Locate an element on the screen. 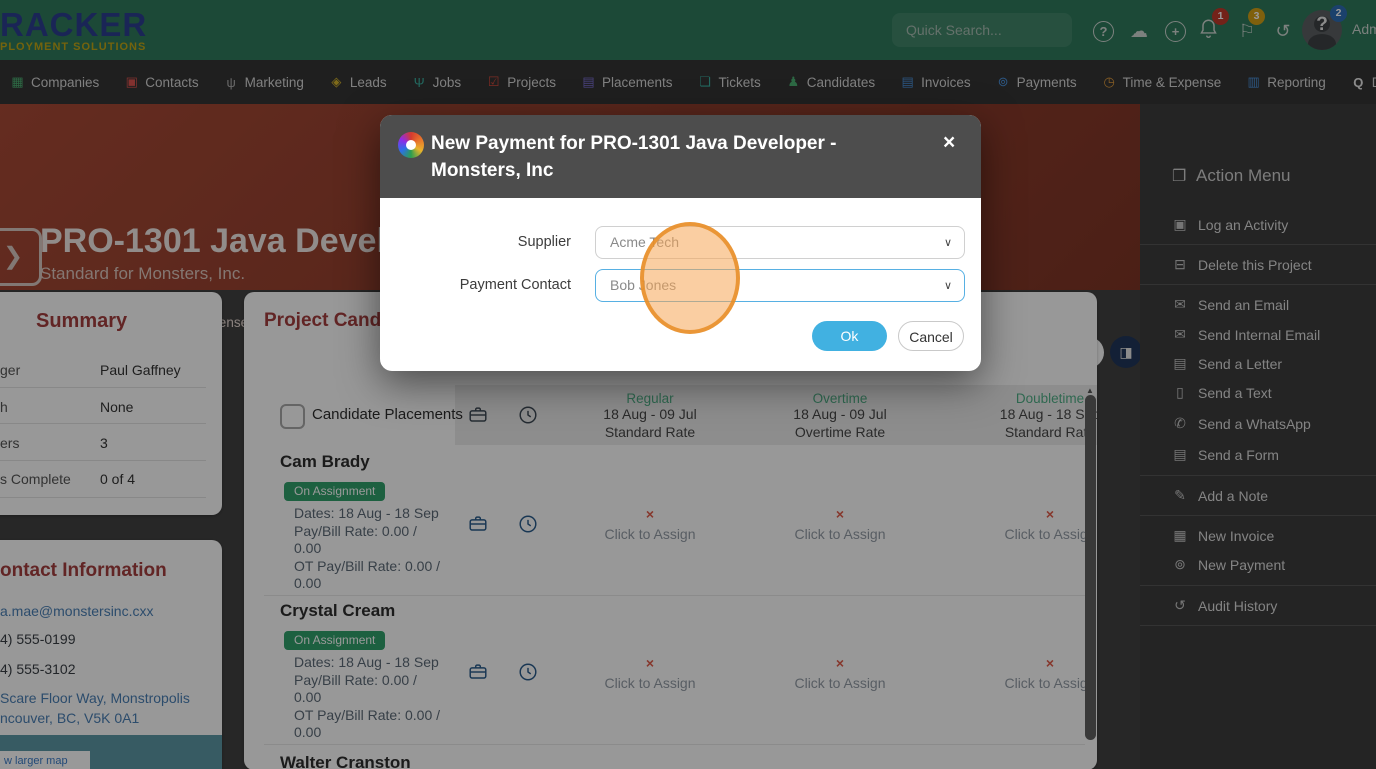 The height and width of the screenshot is (769, 1376). close-icon: × is located at coordinates (949, 143).